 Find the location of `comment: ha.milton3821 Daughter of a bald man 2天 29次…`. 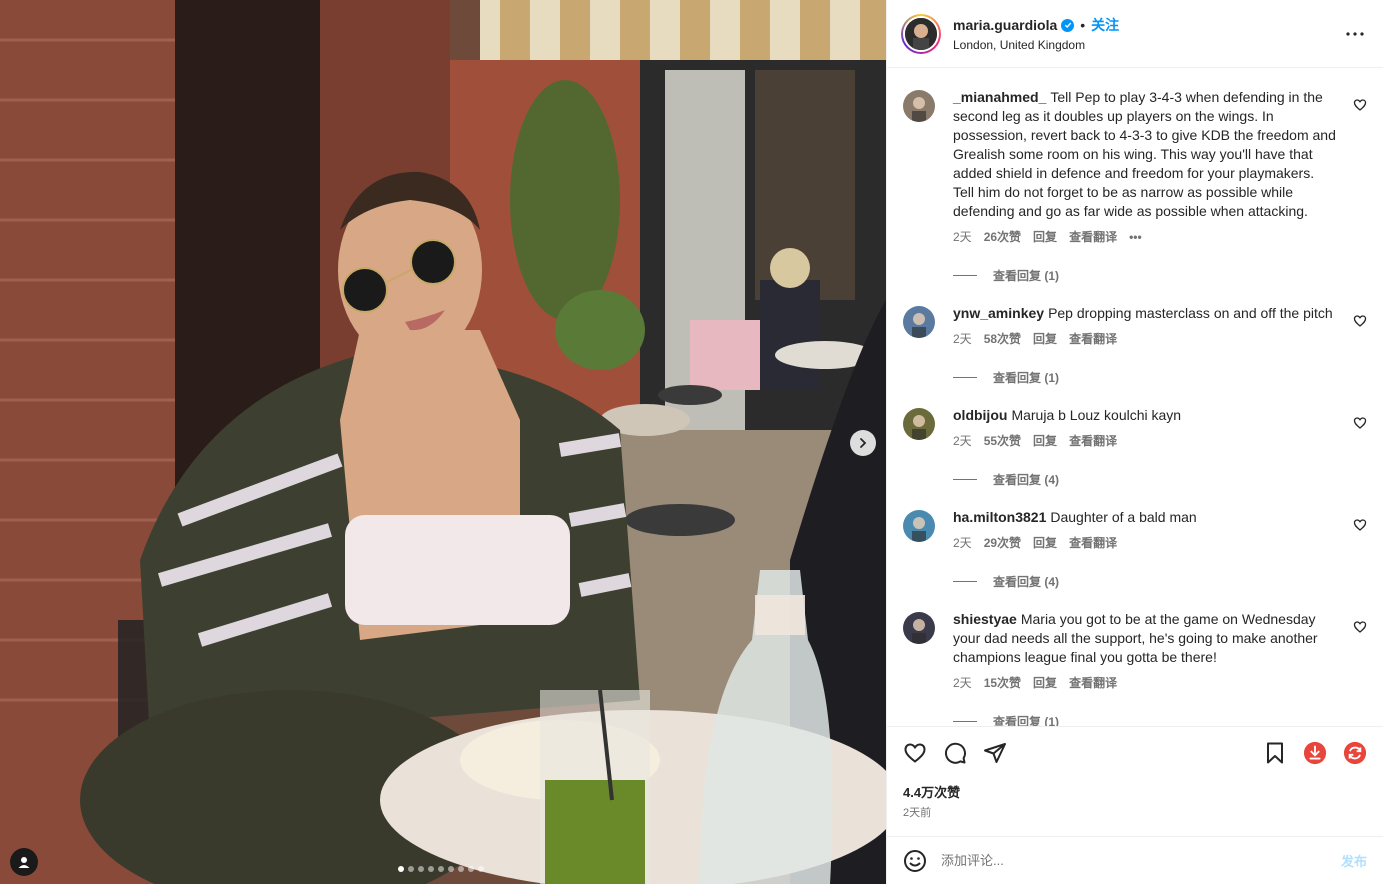

comment: ha.milton3821 Daughter of a bald man 2天 29次… is located at coordinates (1135, 529).